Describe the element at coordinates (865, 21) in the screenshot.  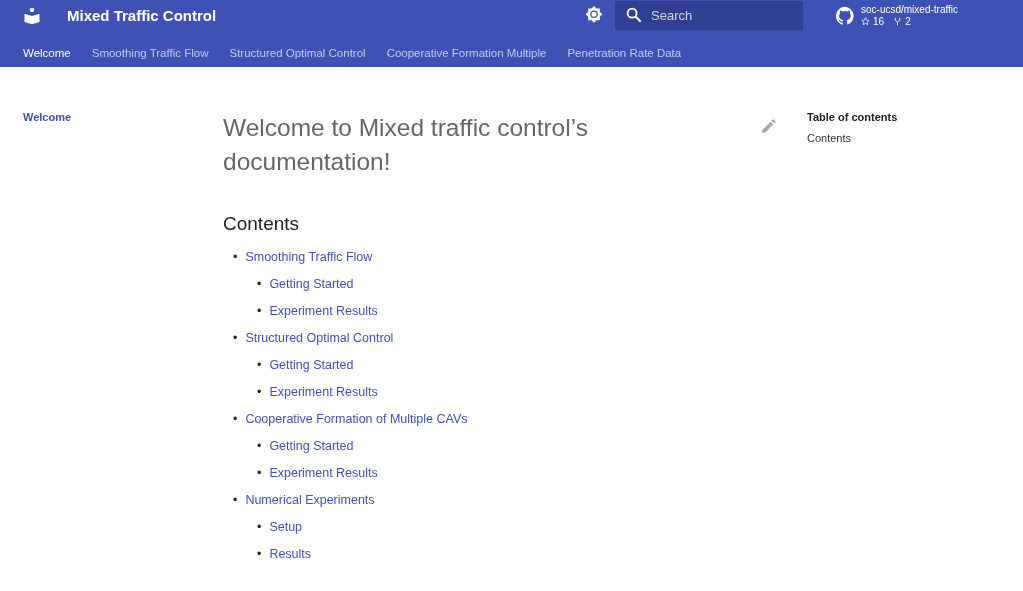
I see `star-icon` at that location.